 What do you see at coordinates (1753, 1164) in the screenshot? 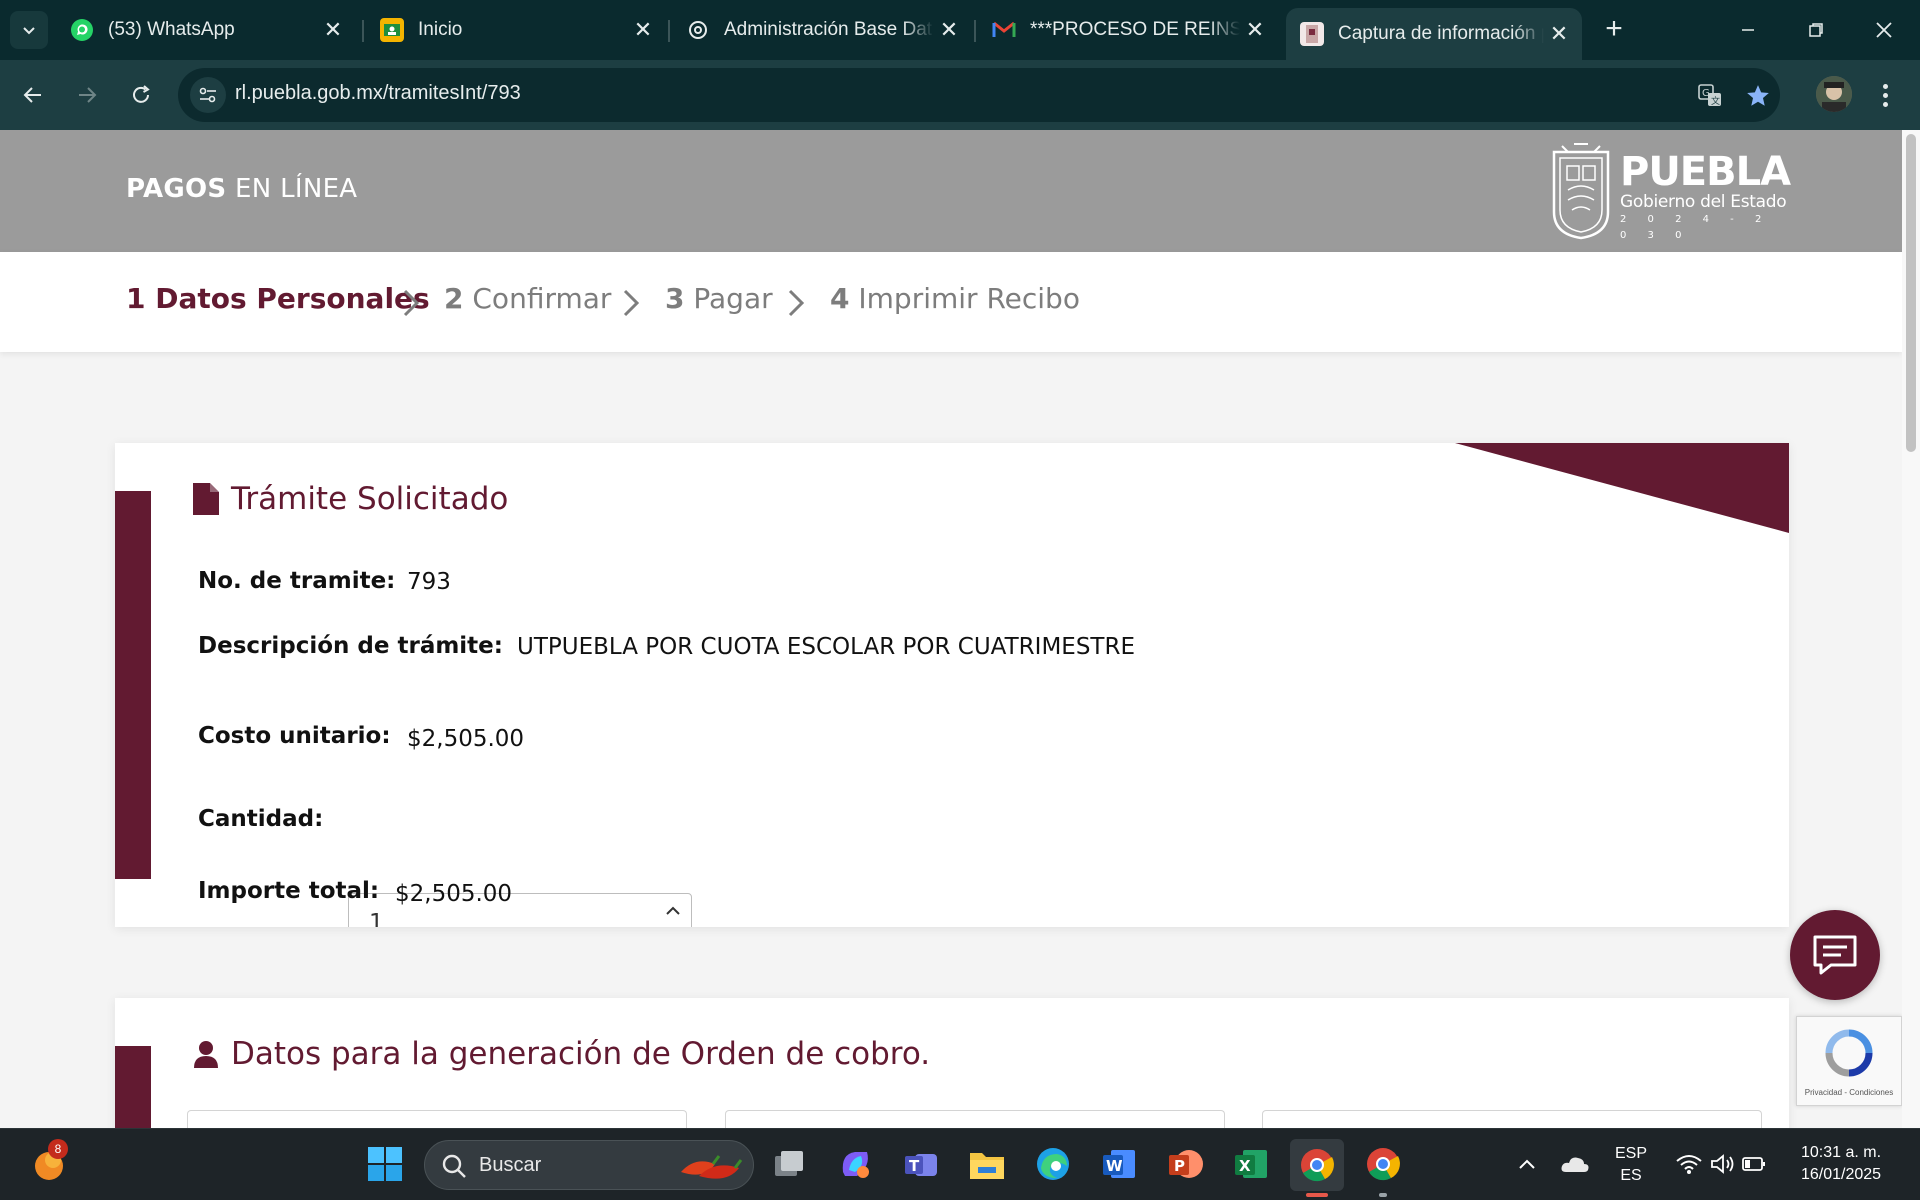
I see `battery-icon` at bounding box center [1753, 1164].